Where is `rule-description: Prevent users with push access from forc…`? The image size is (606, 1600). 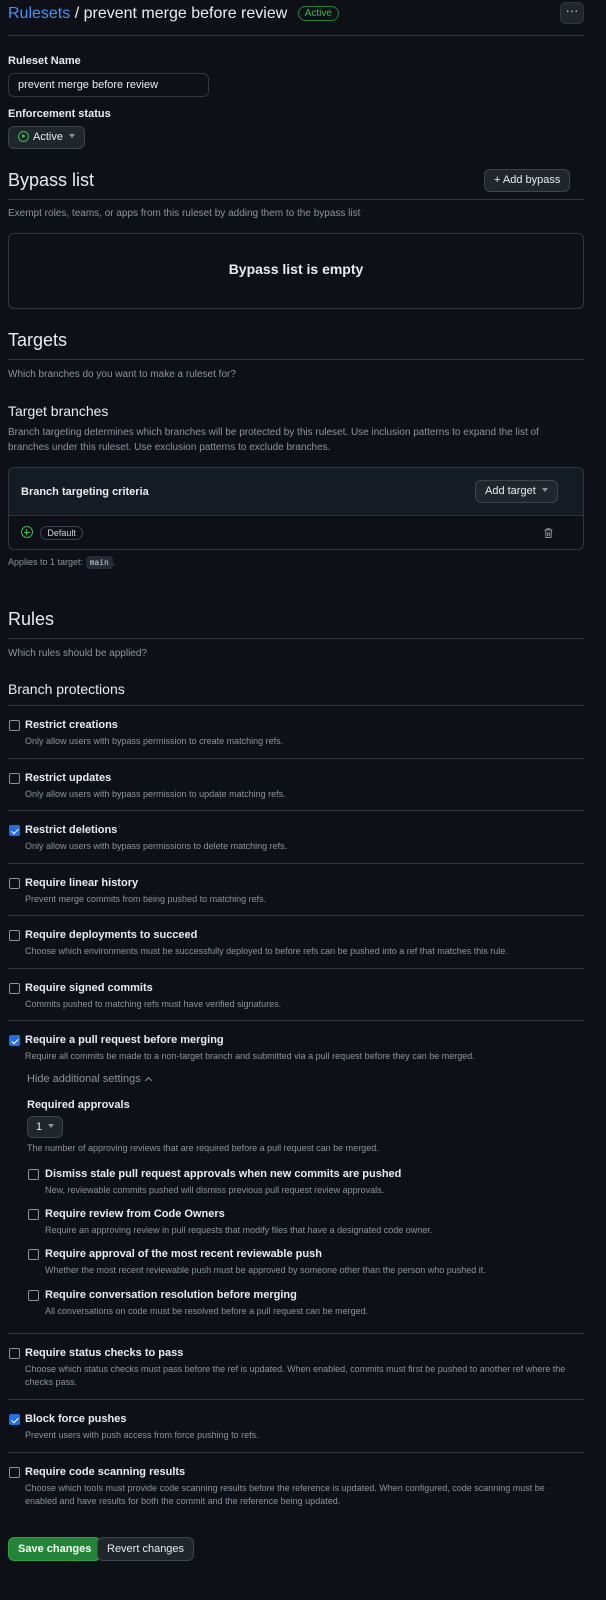 rule-description: Prevent users with push access from forc… is located at coordinates (142, 1435).